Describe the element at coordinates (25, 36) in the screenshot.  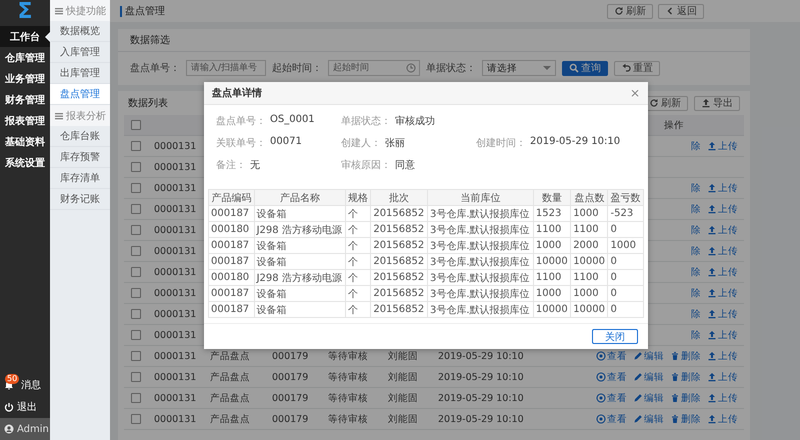
I see `nav-item: 工作台` at that location.